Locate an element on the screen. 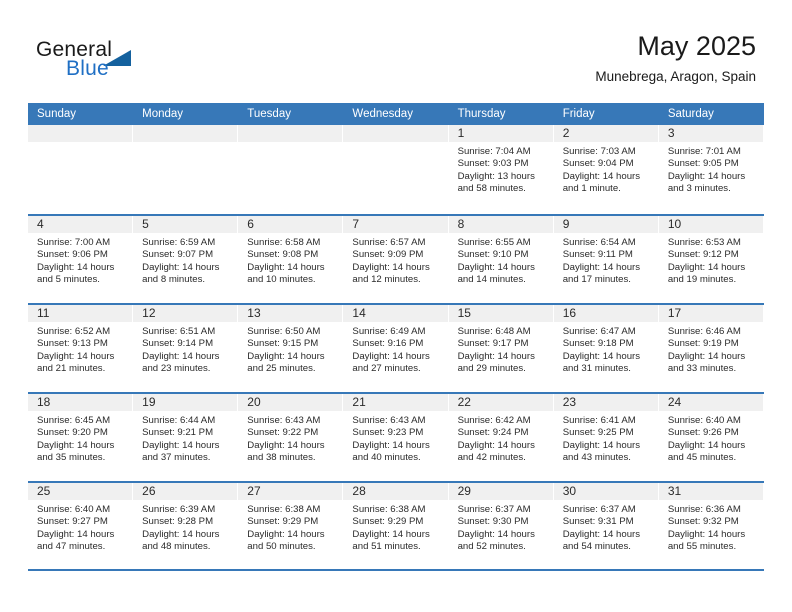 The height and width of the screenshot is (612, 792). day-detail-line: and 3 minutes. is located at coordinates (699, 189).